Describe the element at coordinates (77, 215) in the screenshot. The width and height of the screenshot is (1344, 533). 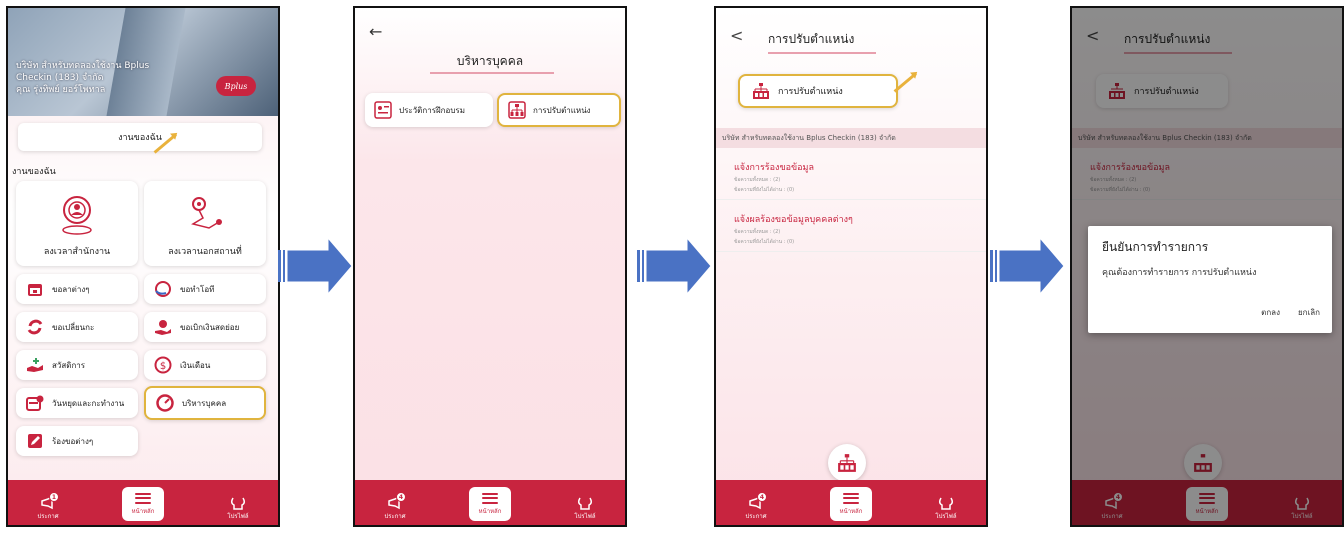
I see `person-pin-icon` at that location.